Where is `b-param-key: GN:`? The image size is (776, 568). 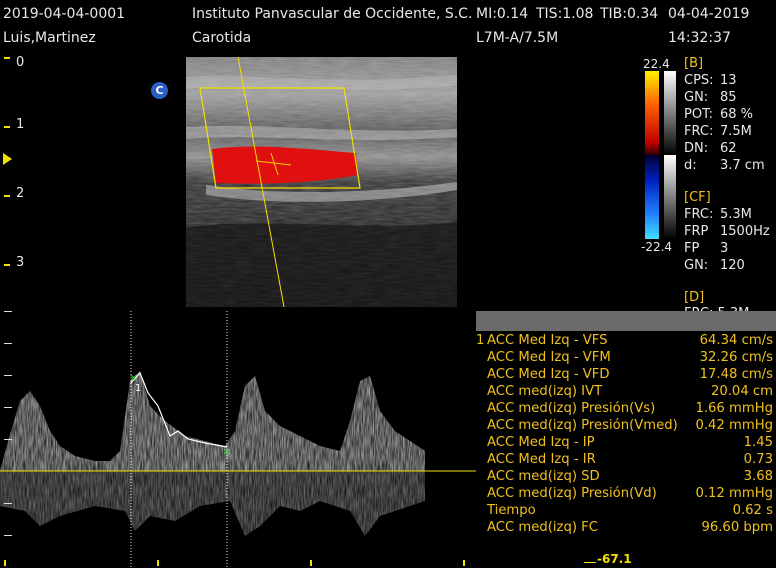 b-param-key: GN: is located at coordinates (696, 97).